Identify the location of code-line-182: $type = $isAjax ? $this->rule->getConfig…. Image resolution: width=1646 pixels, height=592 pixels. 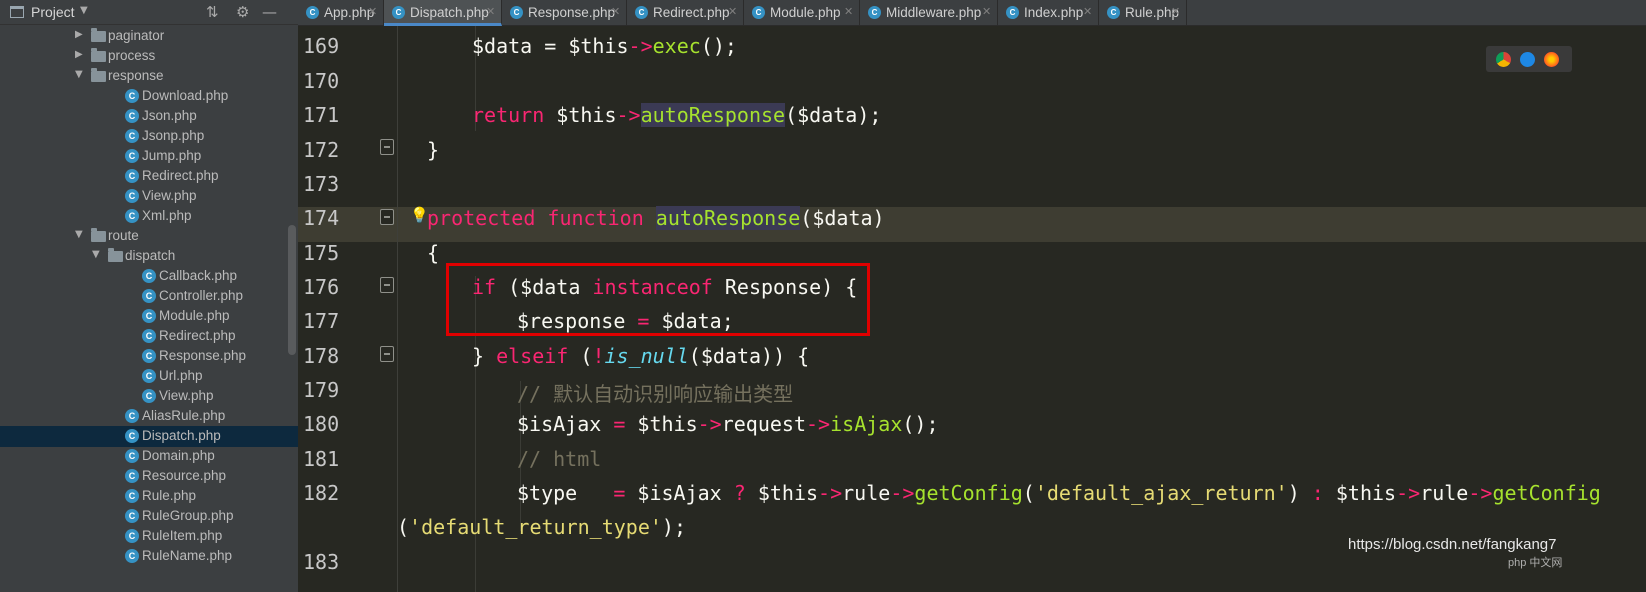
(1059, 493).